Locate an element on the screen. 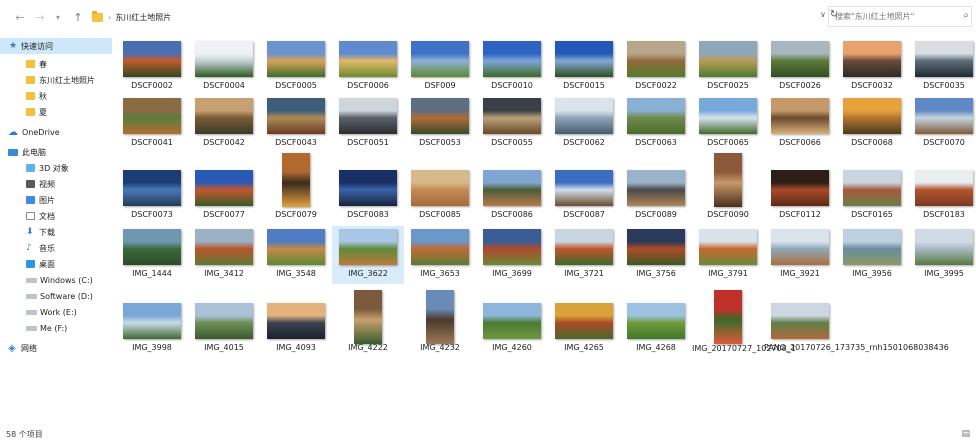  file-item: IMG_20170727_102708_1 is located at coordinates (744, 324).